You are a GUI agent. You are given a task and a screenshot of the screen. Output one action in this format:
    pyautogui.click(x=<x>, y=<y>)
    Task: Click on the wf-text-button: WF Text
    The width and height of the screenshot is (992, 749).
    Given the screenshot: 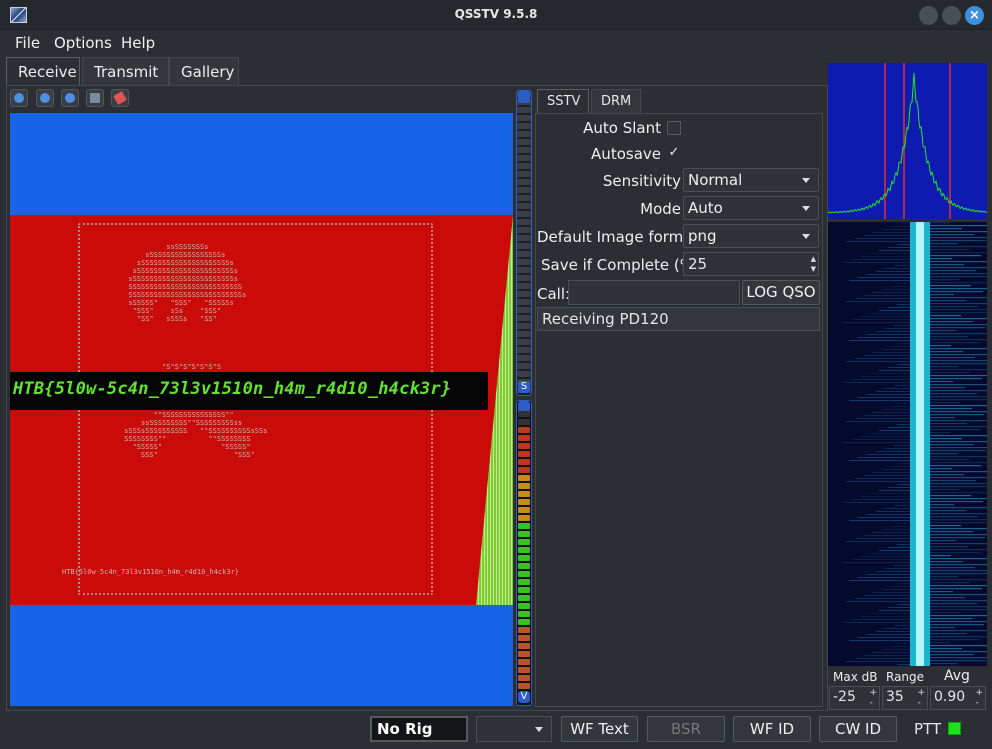 What is the action you would take?
    pyautogui.click(x=599, y=729)
    